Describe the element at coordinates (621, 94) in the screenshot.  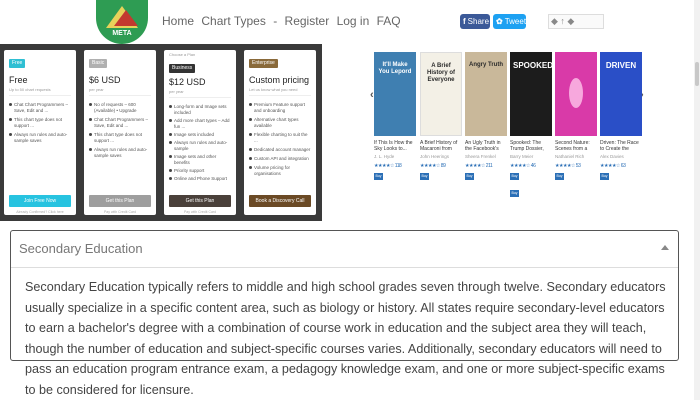
I see `book-cover: DRIVEN` at that location.